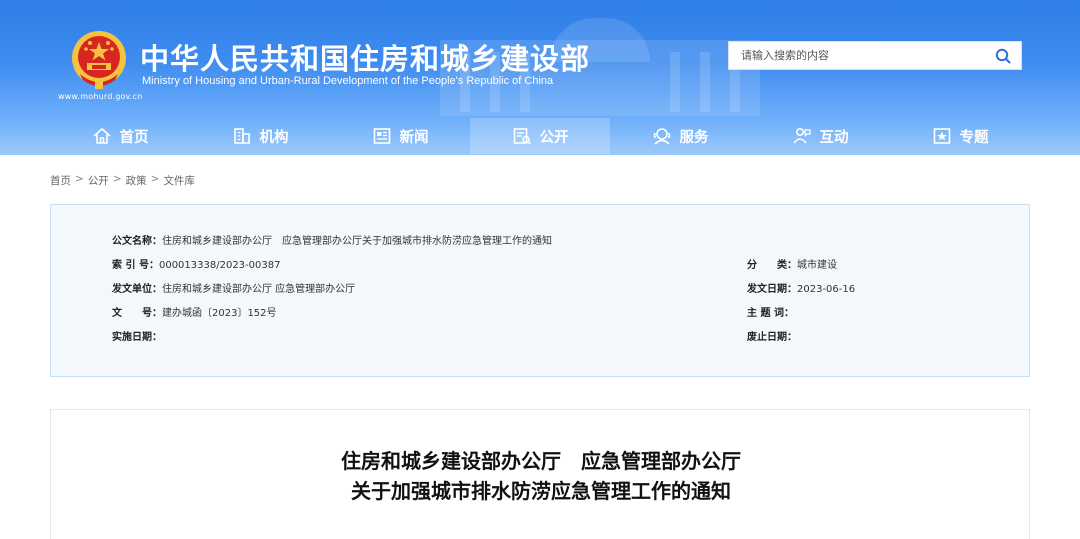  I want to click on doc-date-row: 发文日期：2023-06-16, so click(801, 287).